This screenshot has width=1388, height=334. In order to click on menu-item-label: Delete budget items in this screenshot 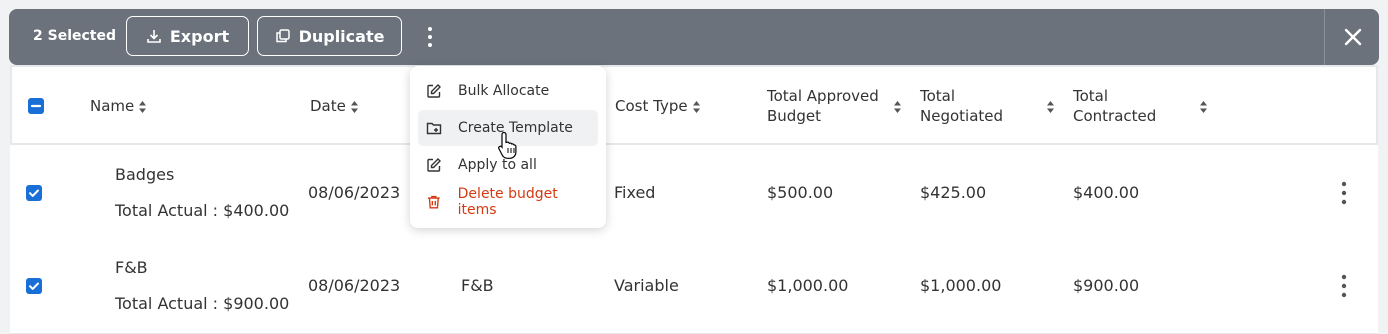, I will do `click(507, 202)`.